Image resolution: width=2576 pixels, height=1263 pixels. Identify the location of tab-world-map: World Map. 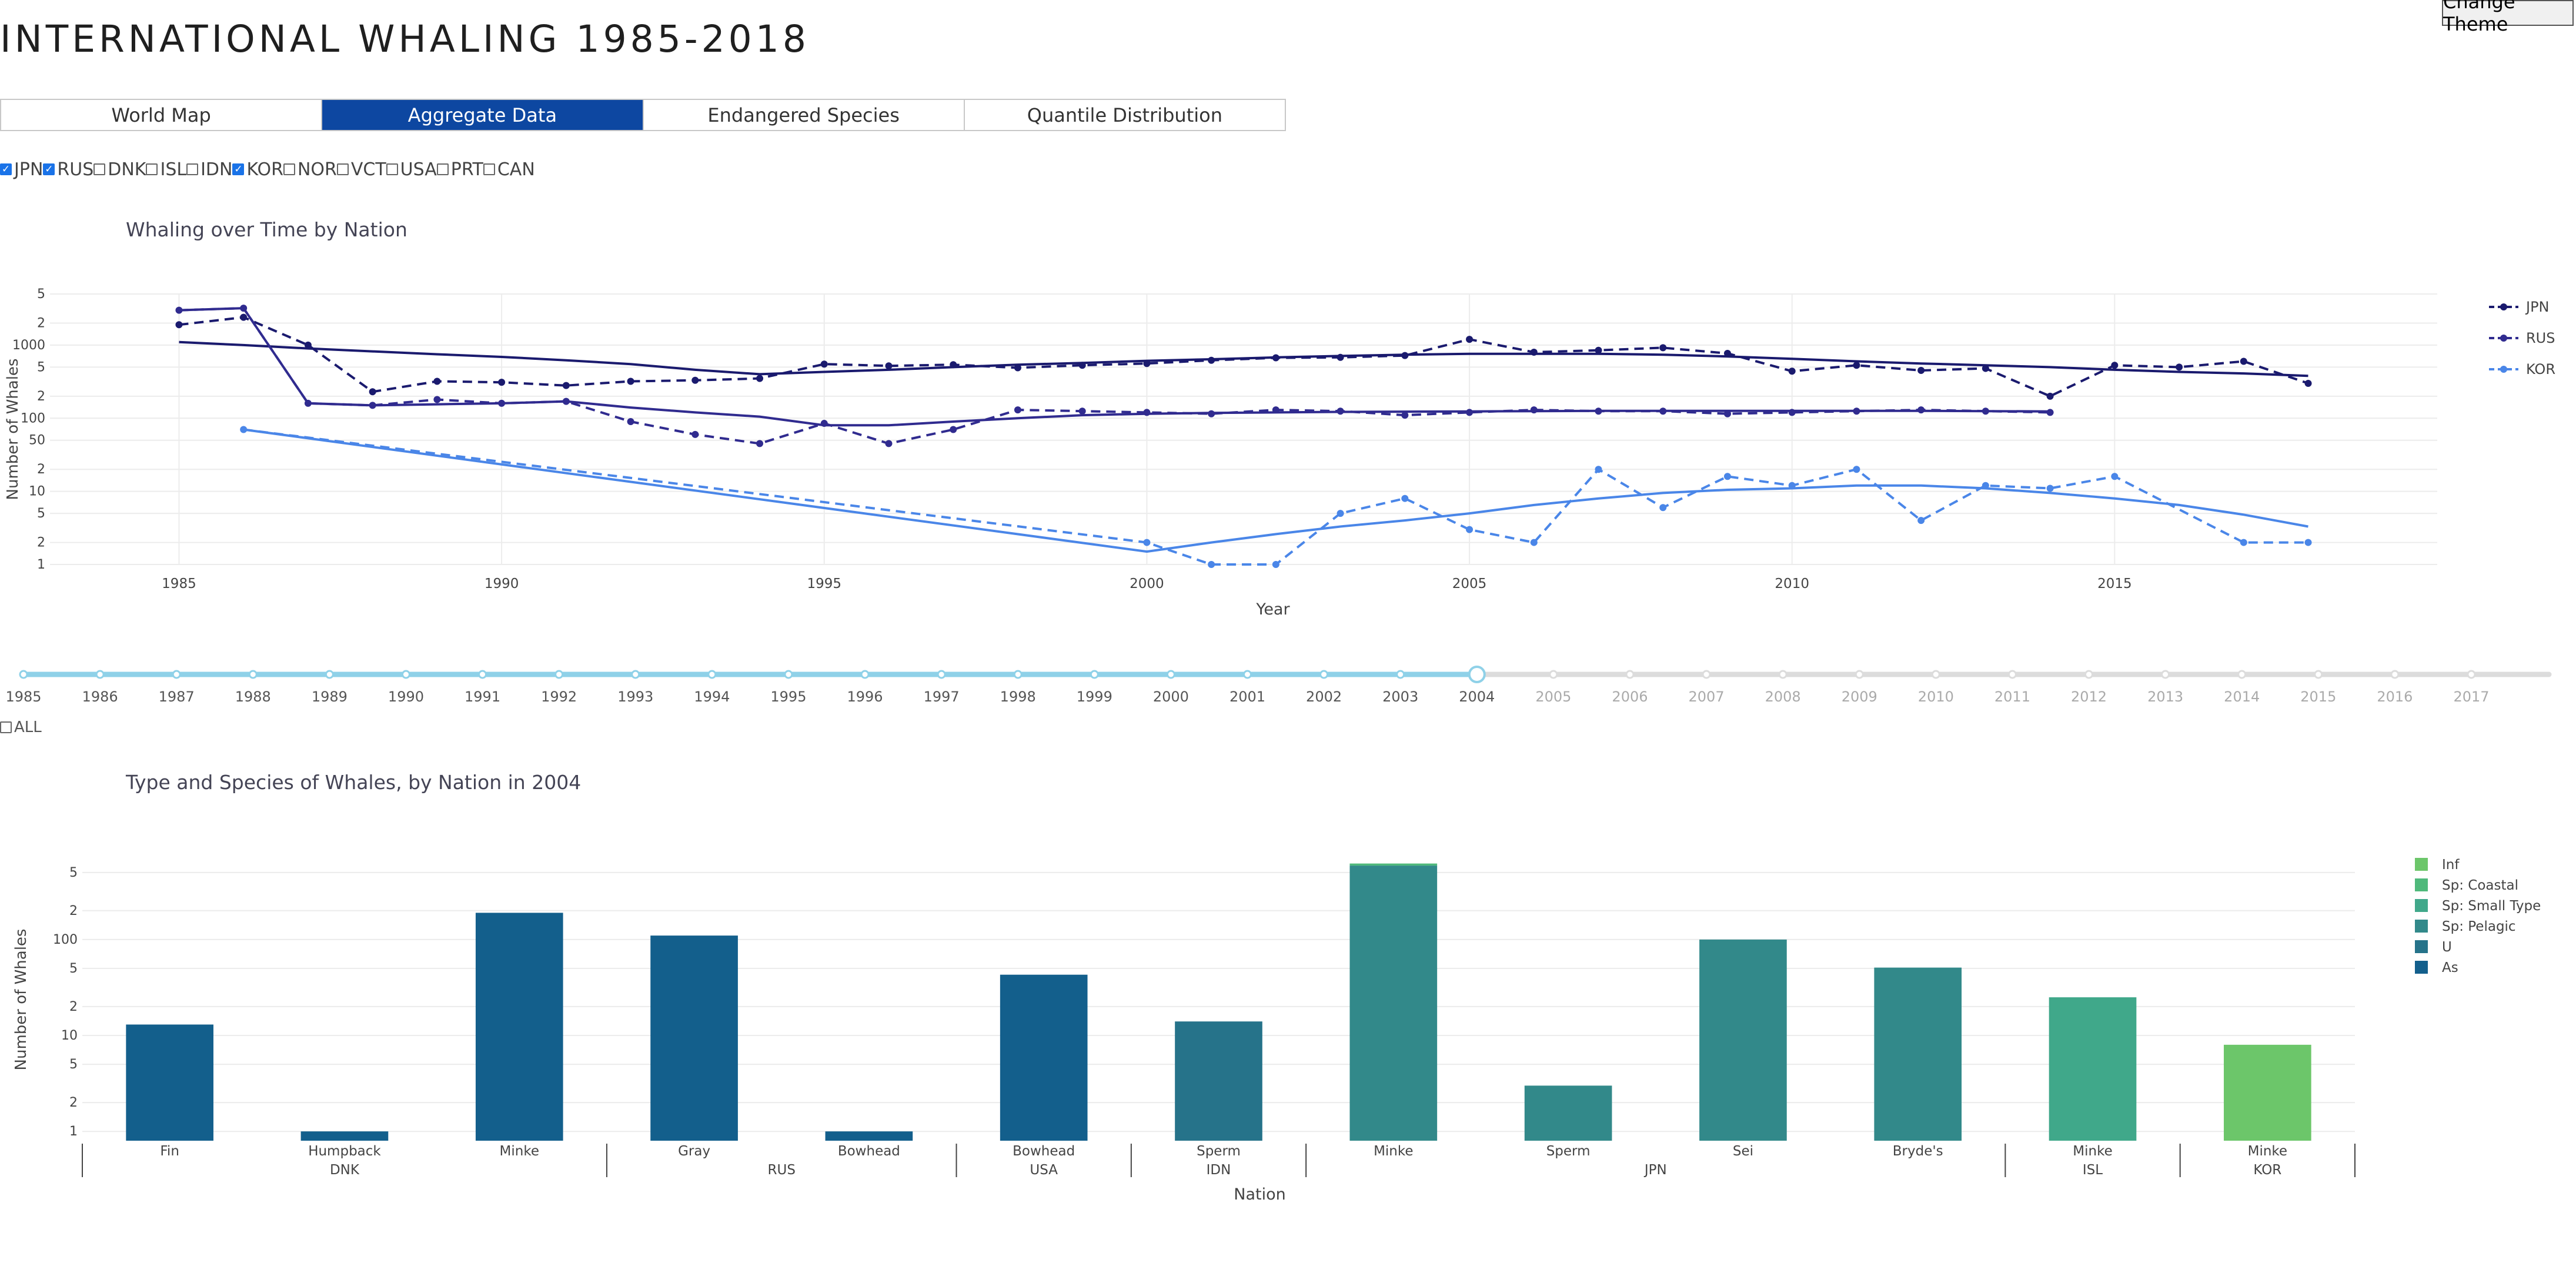
(162, 115).